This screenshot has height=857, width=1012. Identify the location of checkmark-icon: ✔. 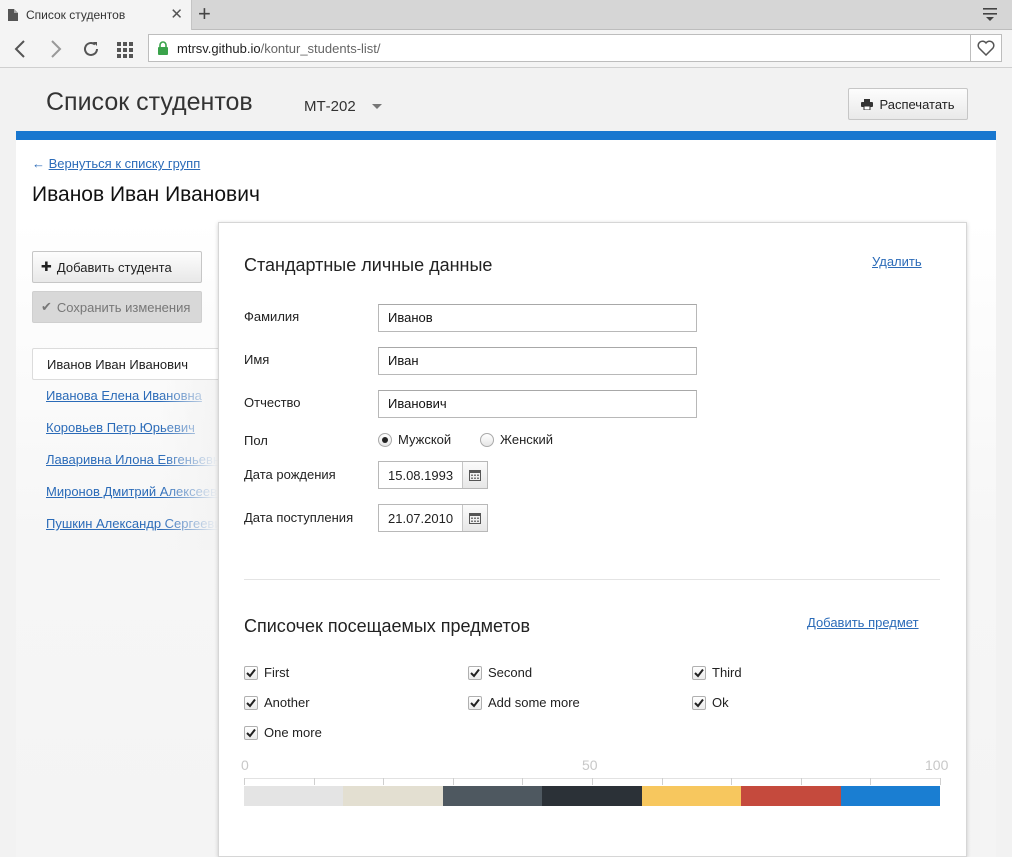
(46, 306).